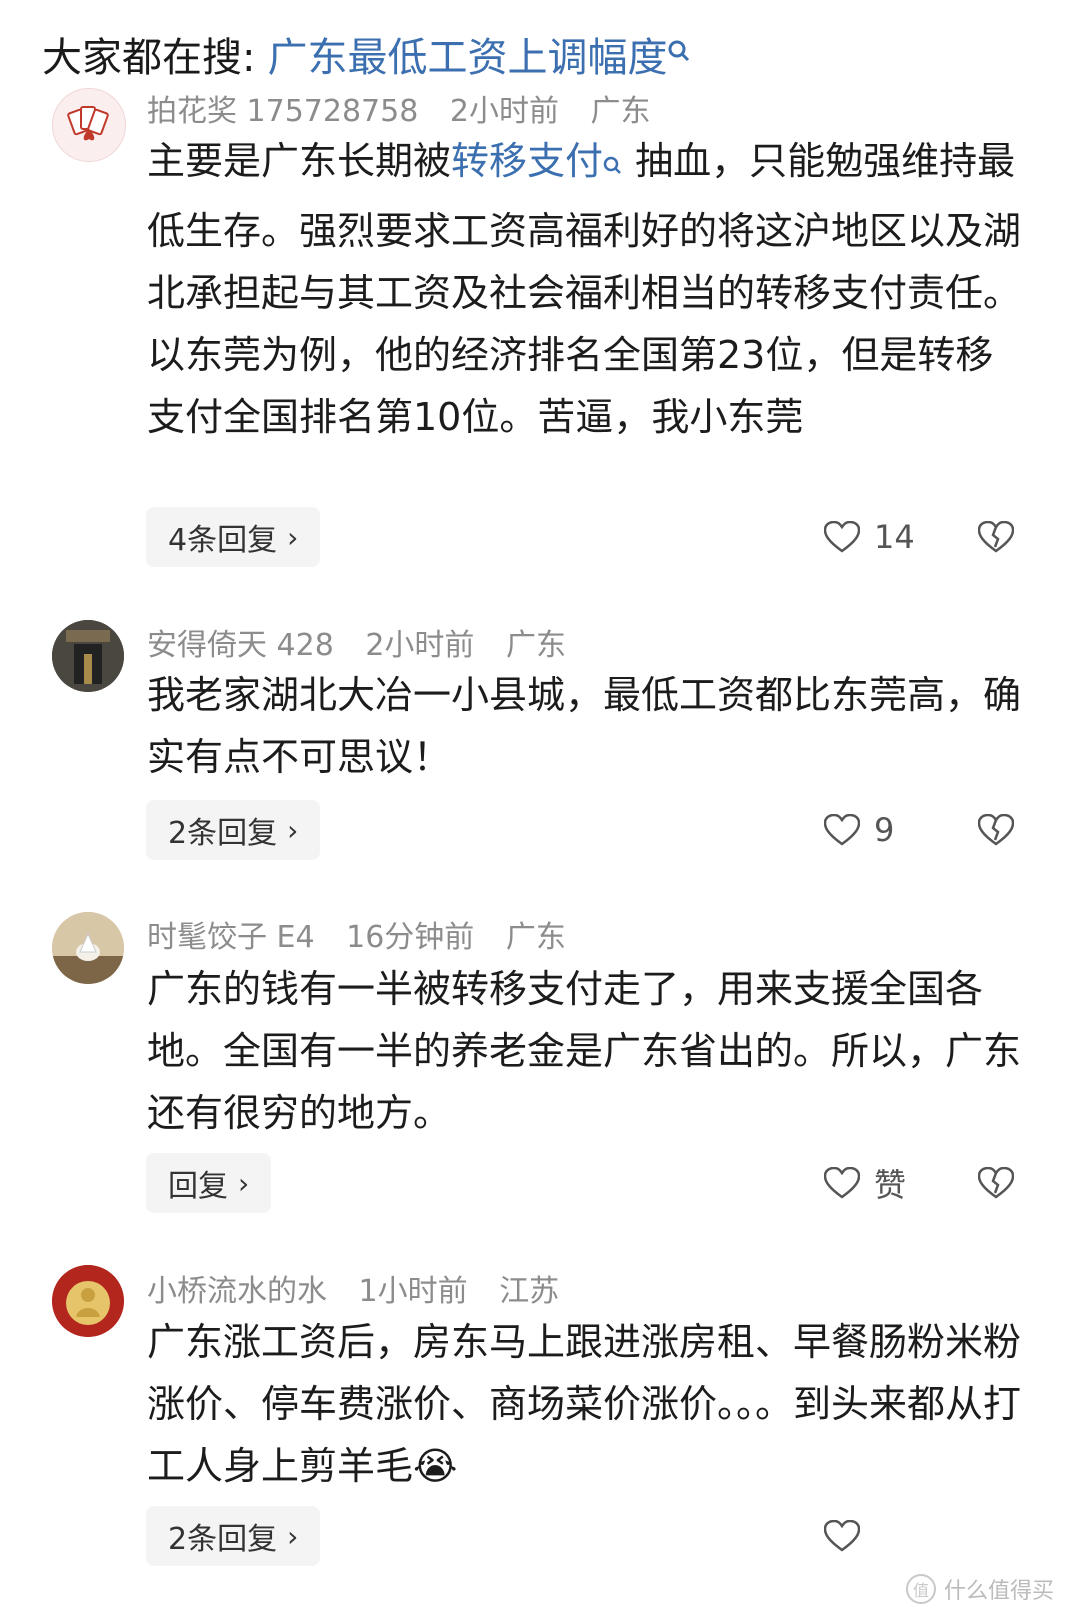  What do you see at coordinates (240, 645) in the screenshot?
I see `username: 安得倚天 428` at bounding box center [240, 645].